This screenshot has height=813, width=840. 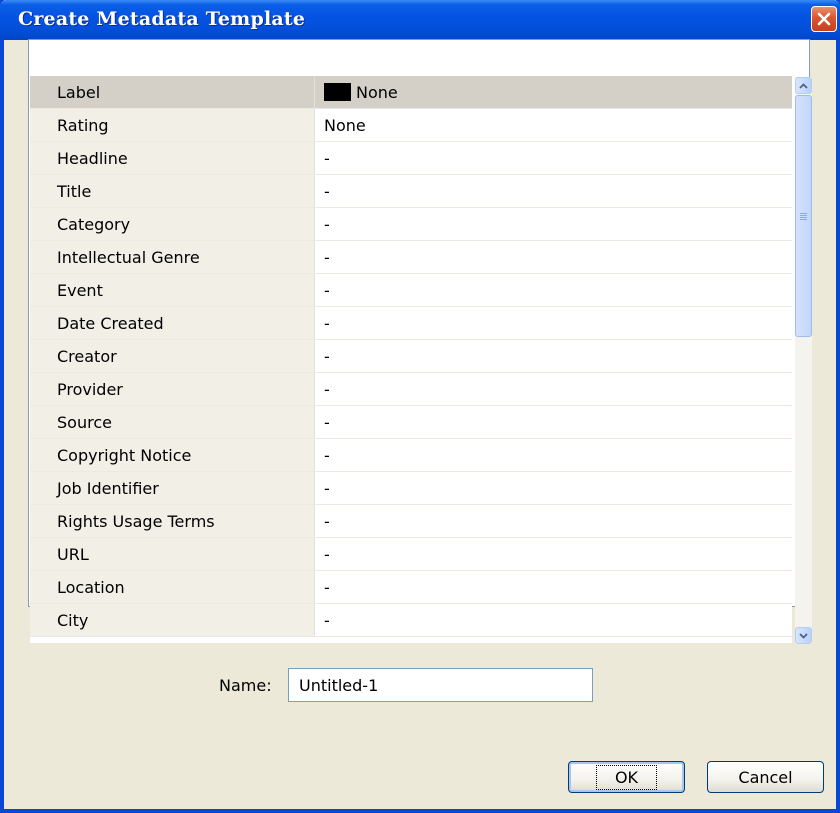 What do you see at coordinates (172, 620) in the screenshot?
I see `field-label: City` at bounding box center [172, 620].